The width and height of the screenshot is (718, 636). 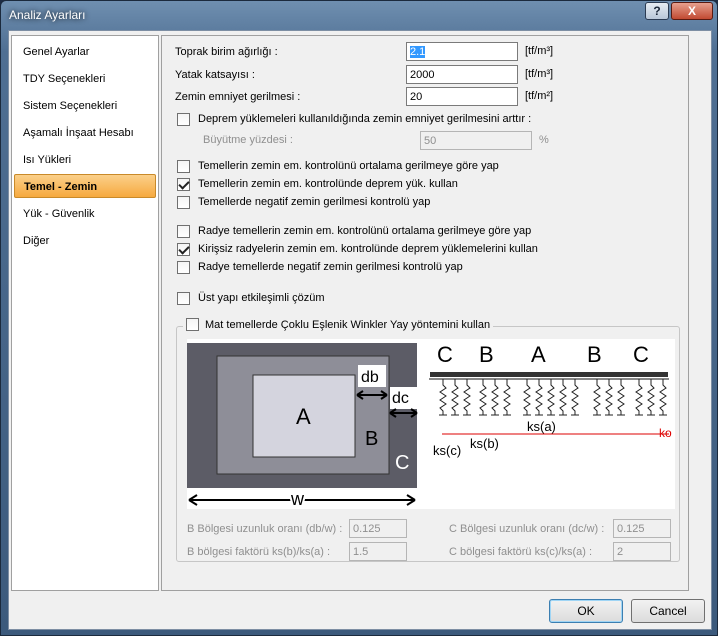 I want to click on section-label-b2: B, so click(x=594, y=354).